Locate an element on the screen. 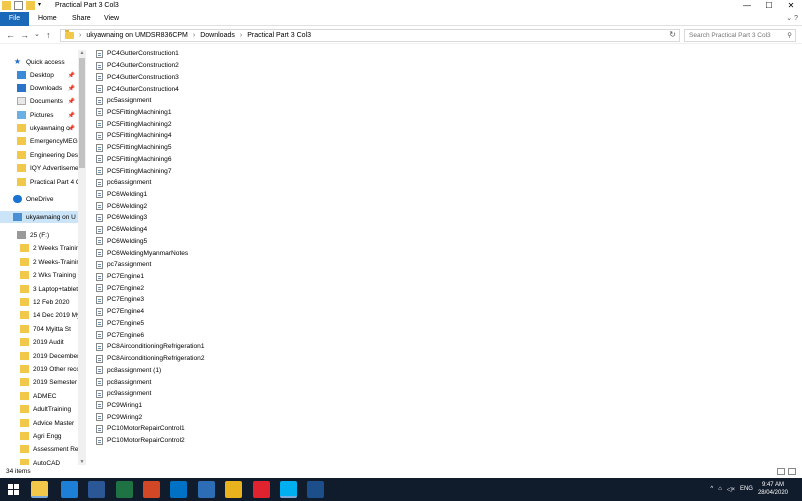 The width and height of the screenshot is (802, 501). taskbar-file-explorer-icon is located at coordinates (39, 489).